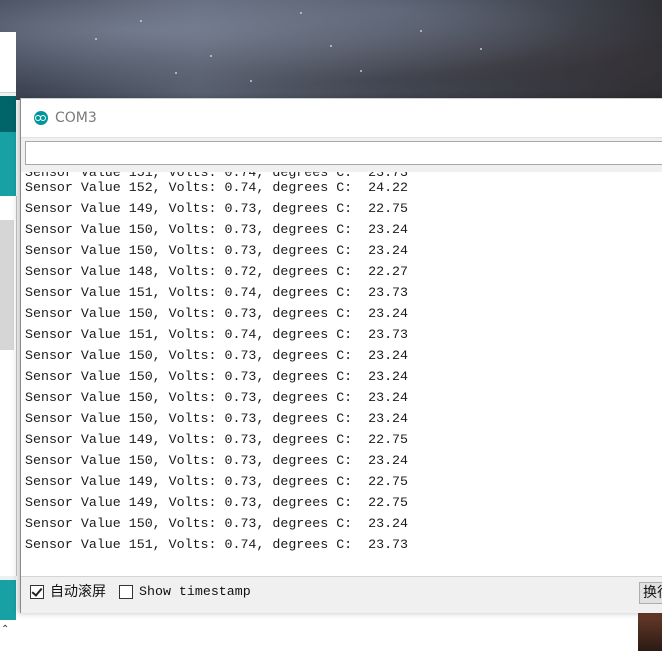  I want to click on ide-scrollbar-thumb, so click(7, 285).